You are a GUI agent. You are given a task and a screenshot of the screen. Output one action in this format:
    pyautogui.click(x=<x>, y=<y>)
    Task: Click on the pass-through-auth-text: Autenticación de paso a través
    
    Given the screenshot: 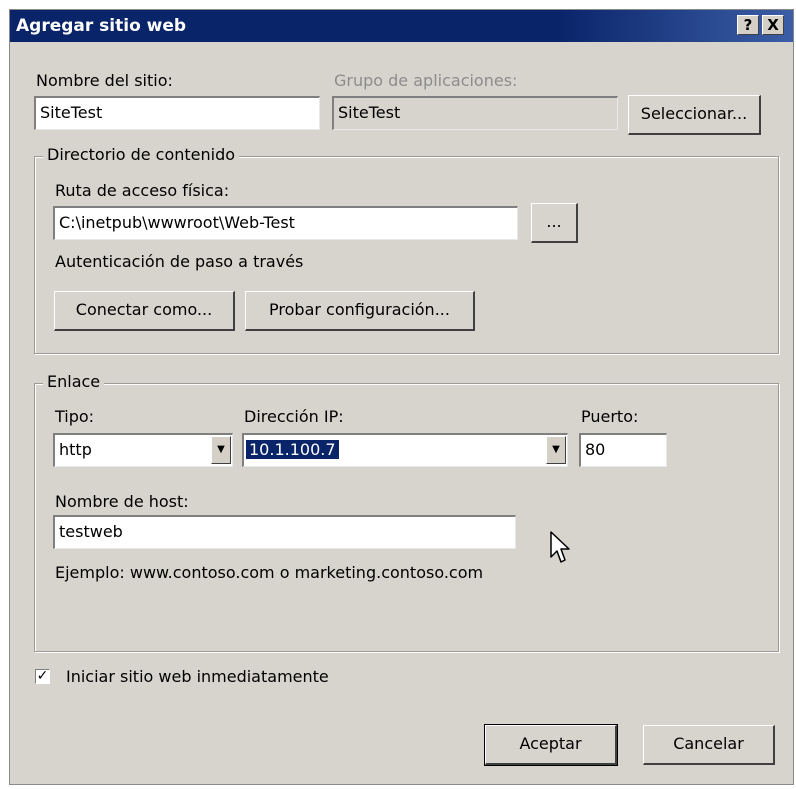 What is the action you would take?
    pyautogui.click(x=179, y=261)
    